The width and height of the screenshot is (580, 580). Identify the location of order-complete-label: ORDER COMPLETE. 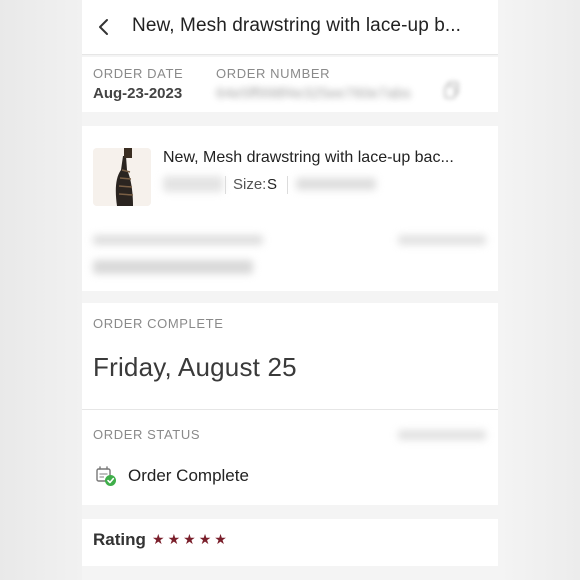
(158, 323).